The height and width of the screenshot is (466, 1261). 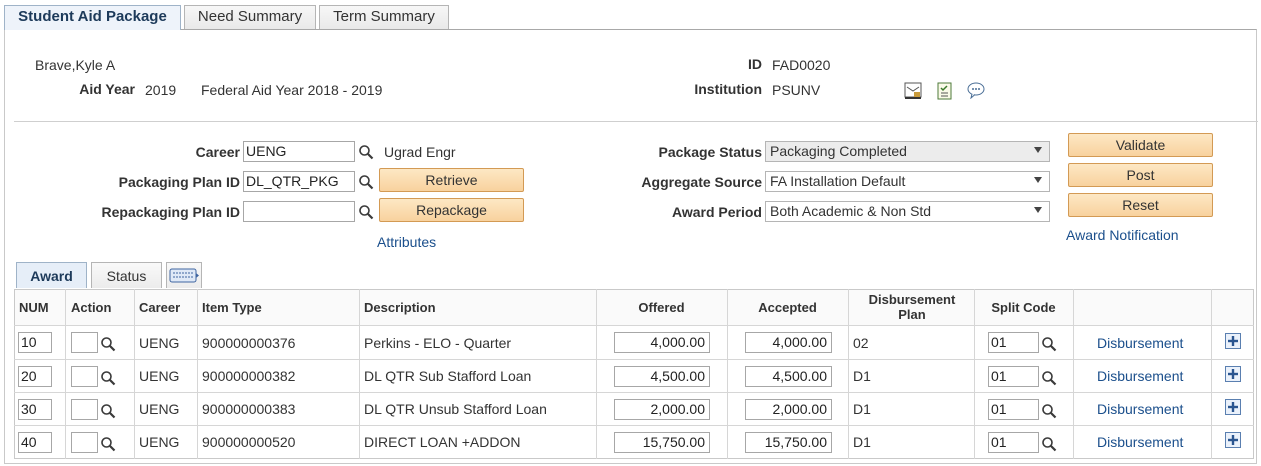 I want to click on accepted-input: 4,000.00, so click(x=788, y=342).